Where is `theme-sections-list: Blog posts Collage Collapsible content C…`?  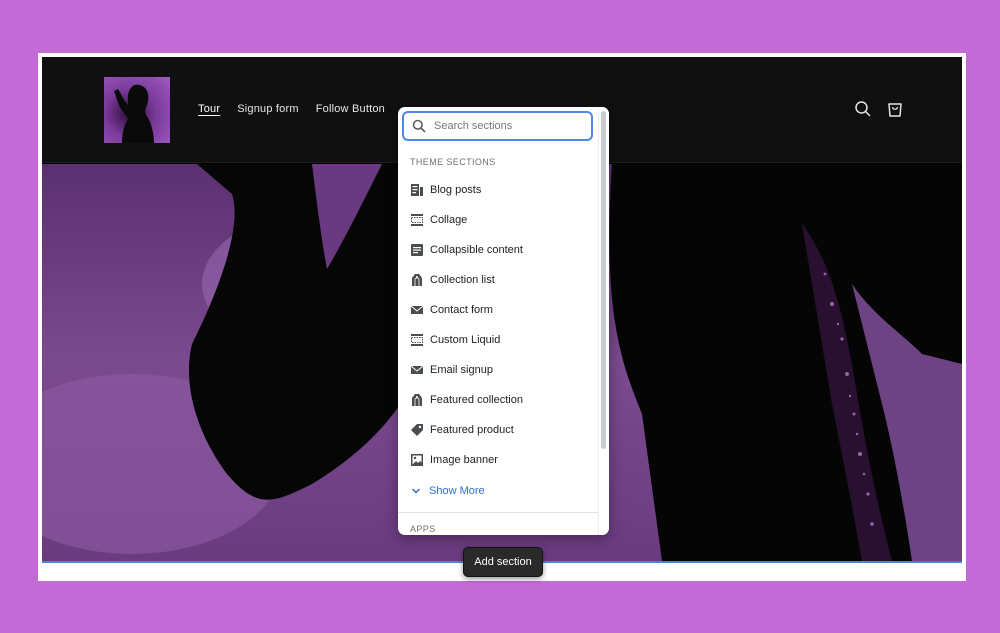 theme-sections-list: Blog posts Collage Collapsible content C… is located at coordinates (498, 325).